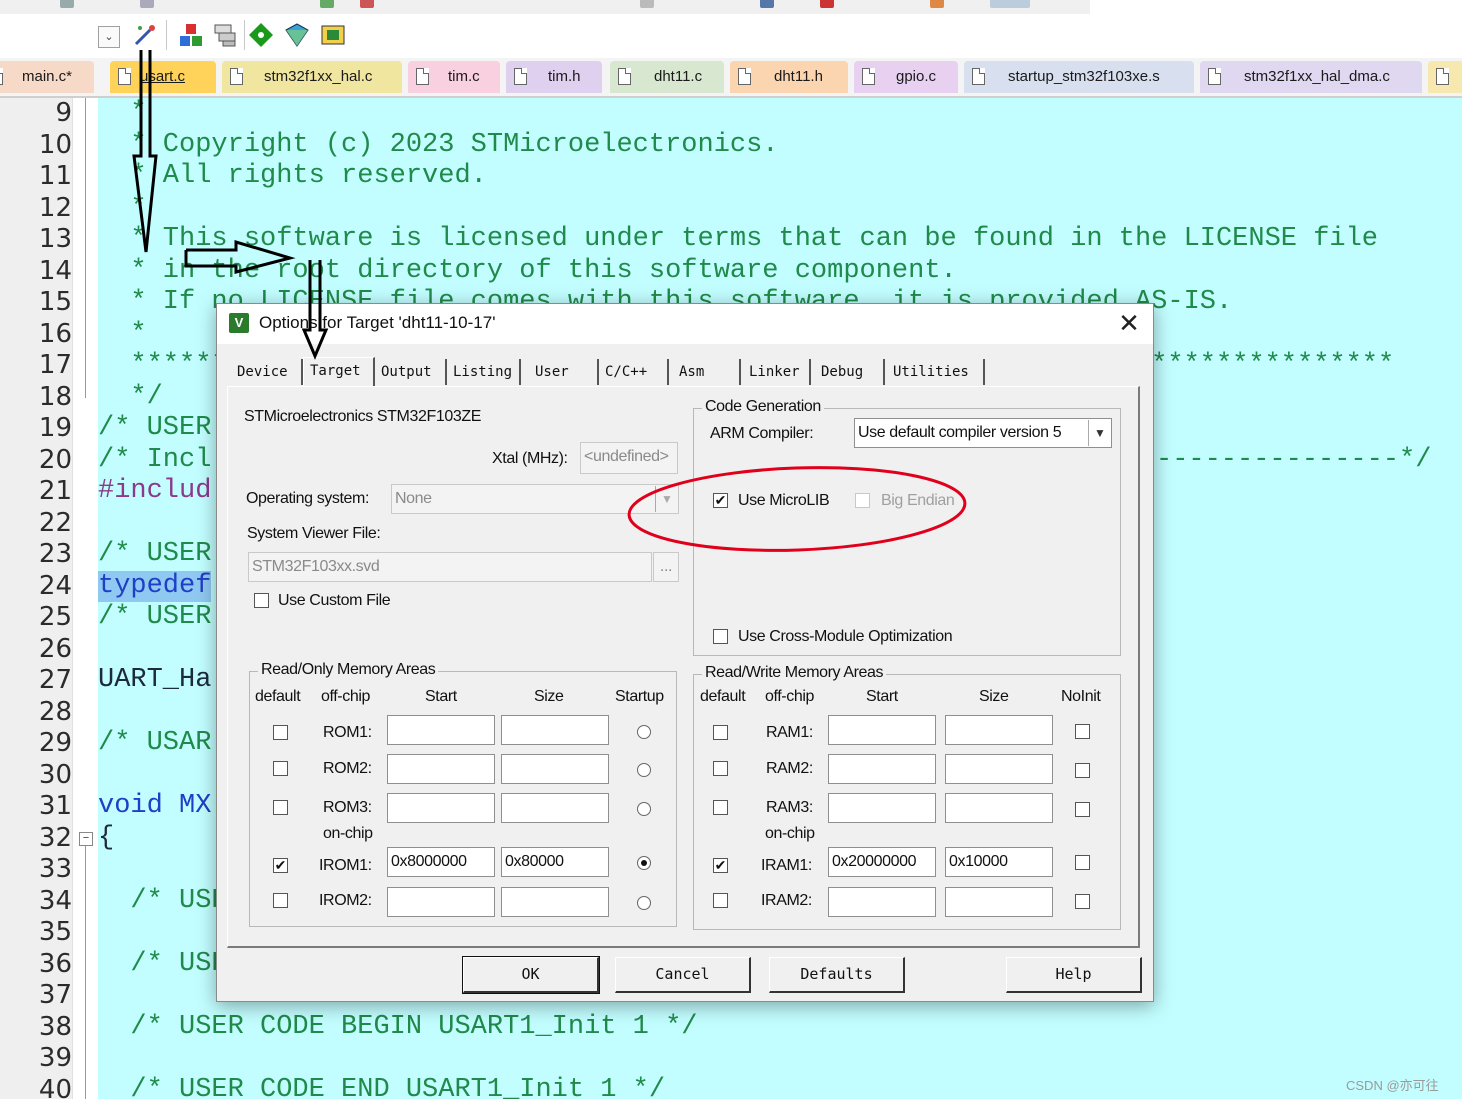 The width and height of the screenshot is (1462, 1106). I want to click on iram2-noinit-checkbox, so click(1082, 901).